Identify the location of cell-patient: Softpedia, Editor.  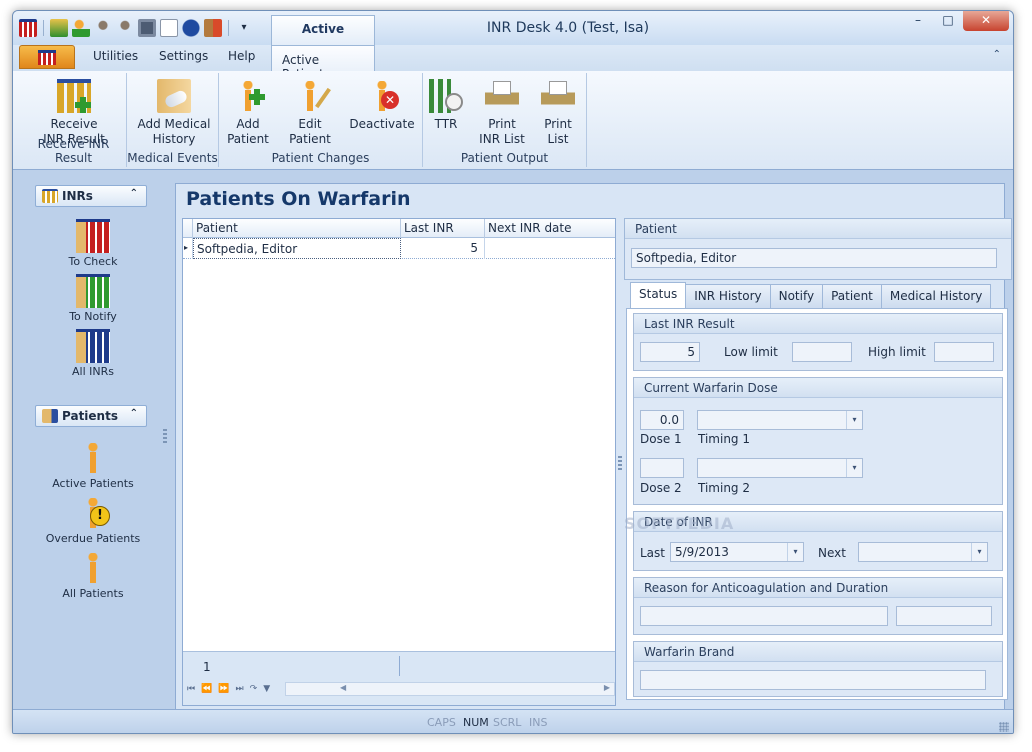
(297, 248).